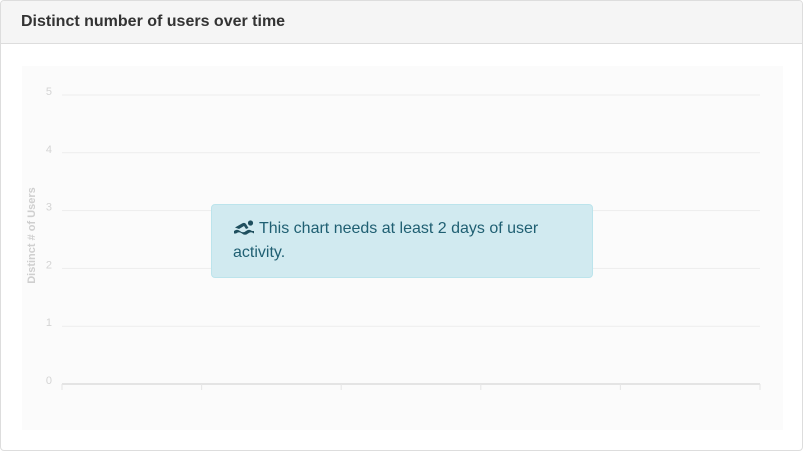 The image size is (803, 451). Describe the element at coordinates (153, 21) in the screenshot. I see `panel-title: Distinct number of users over time` at that location.